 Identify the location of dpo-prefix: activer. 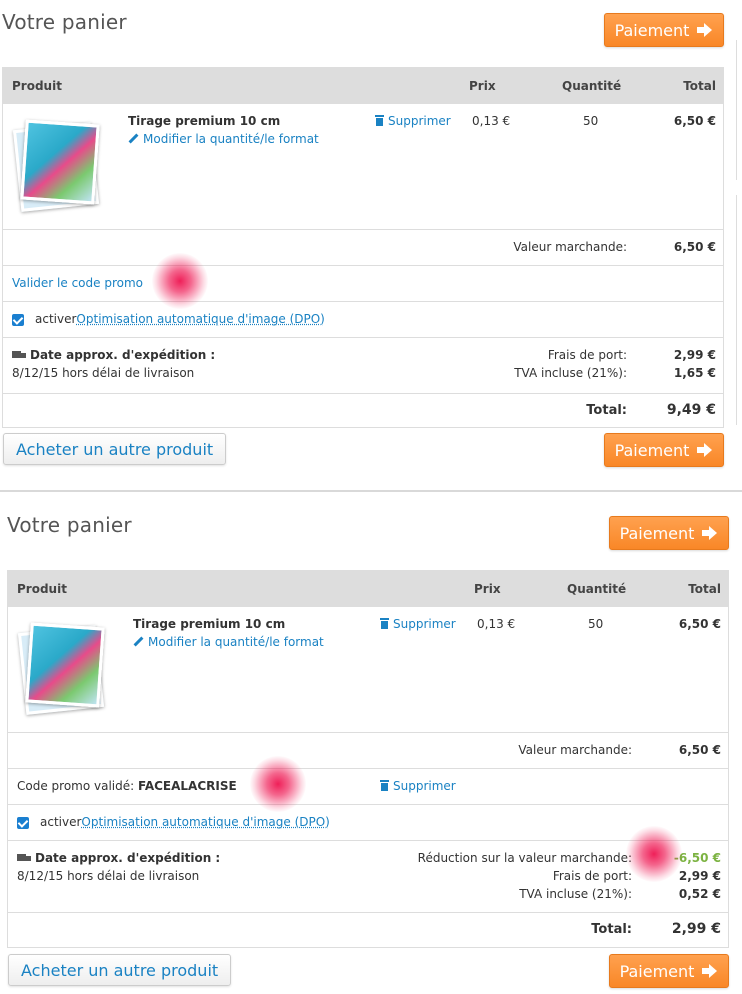
(56, 319).